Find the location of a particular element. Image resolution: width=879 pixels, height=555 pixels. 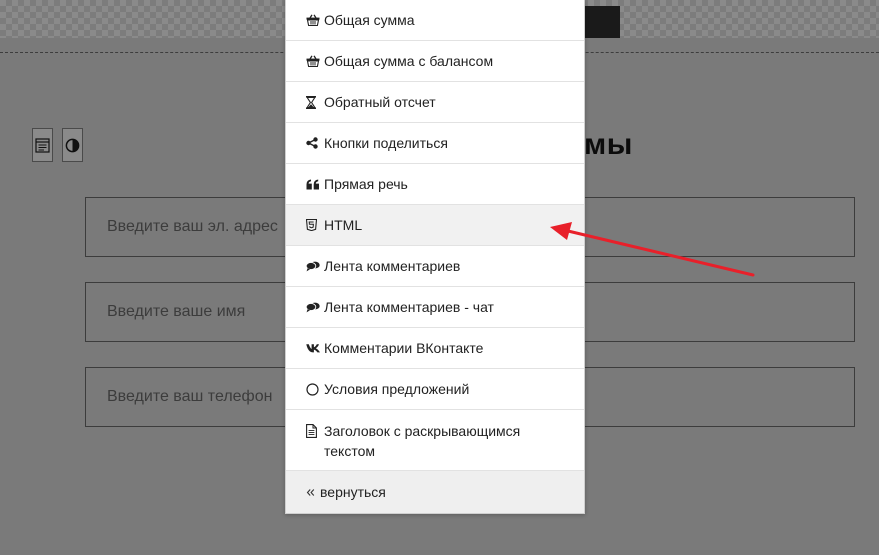

document-icon is located at coordinates (314, 431).